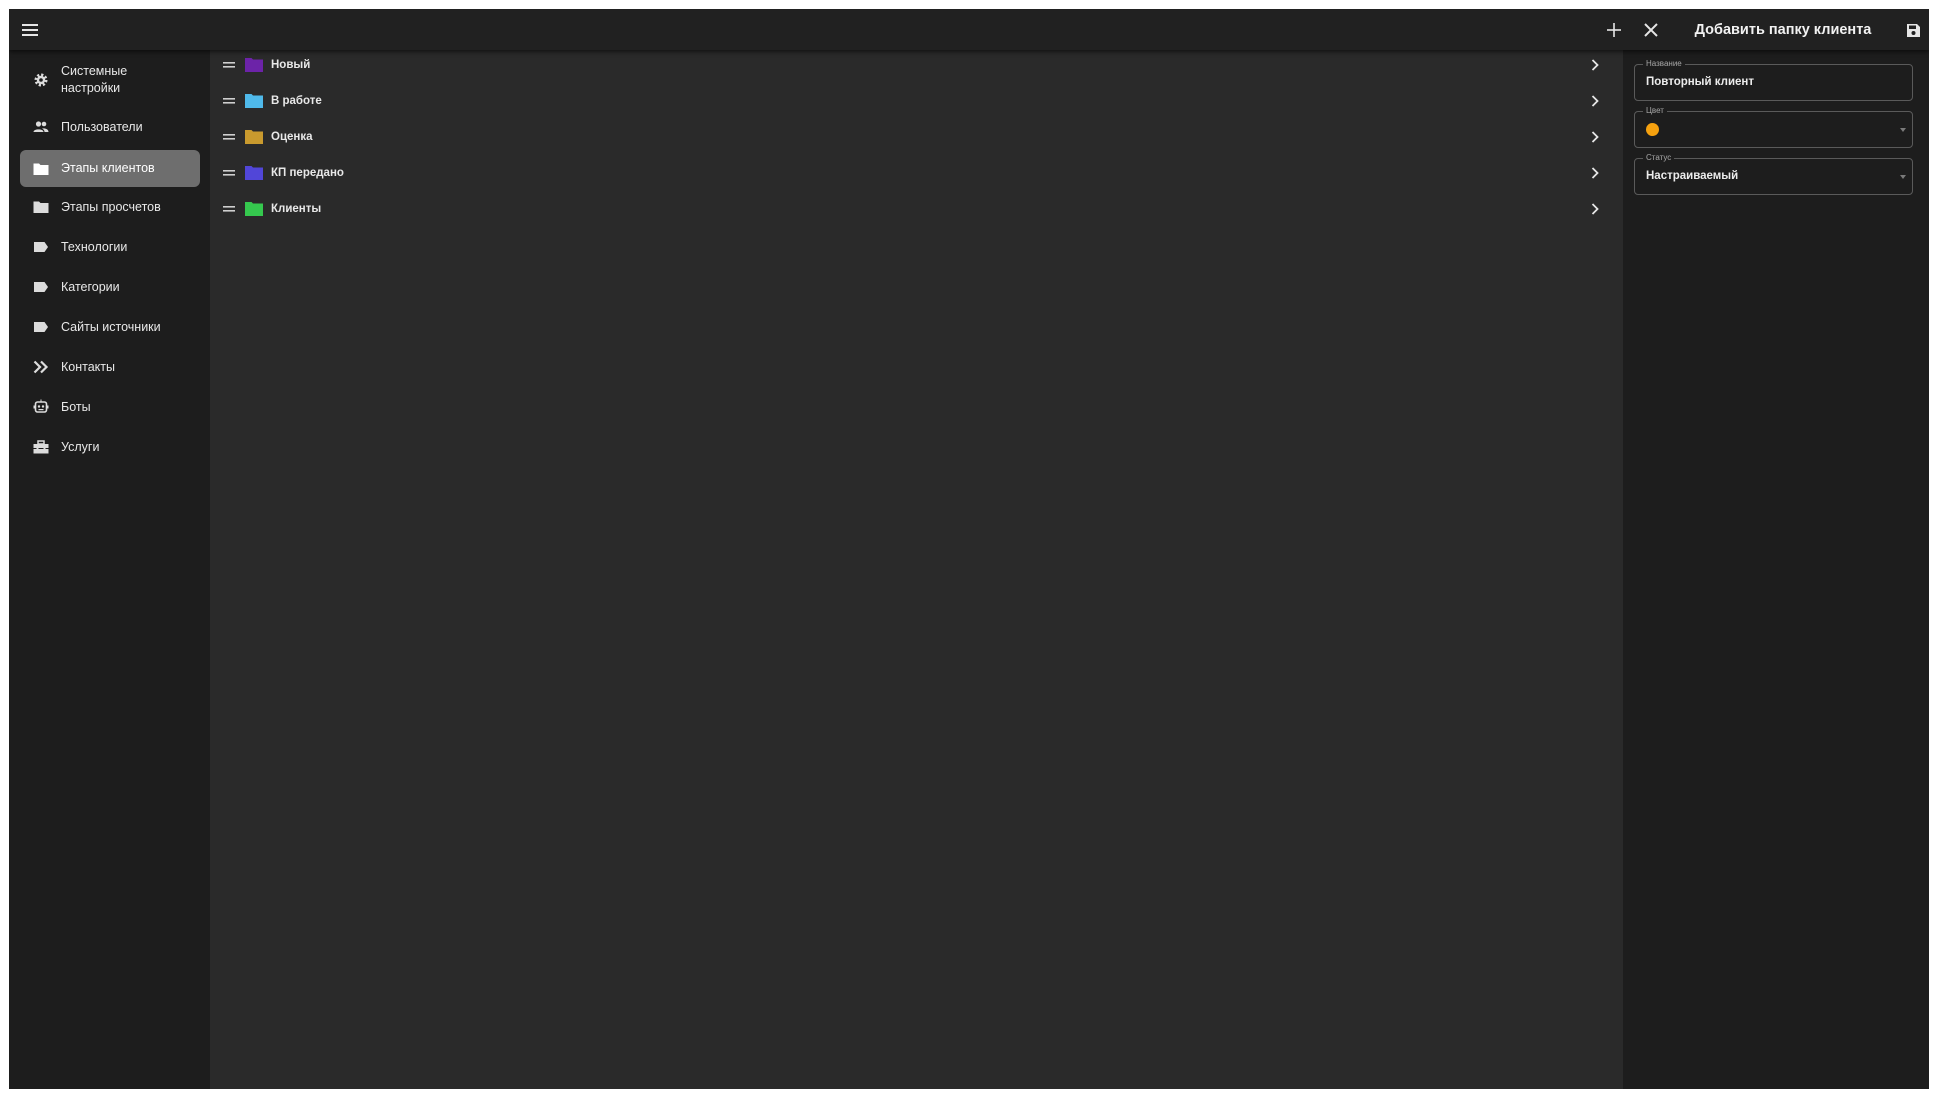 The image size is (1938, 1098). I want to click on sidebar-item-label: Услуги, so click(80, 446).